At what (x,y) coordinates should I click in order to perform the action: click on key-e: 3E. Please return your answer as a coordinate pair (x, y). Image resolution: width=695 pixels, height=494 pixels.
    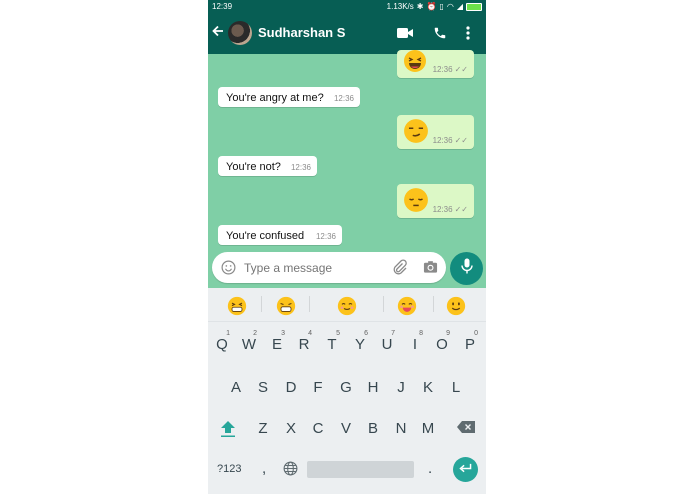
    Looking at the image, I should click on (277, 344).